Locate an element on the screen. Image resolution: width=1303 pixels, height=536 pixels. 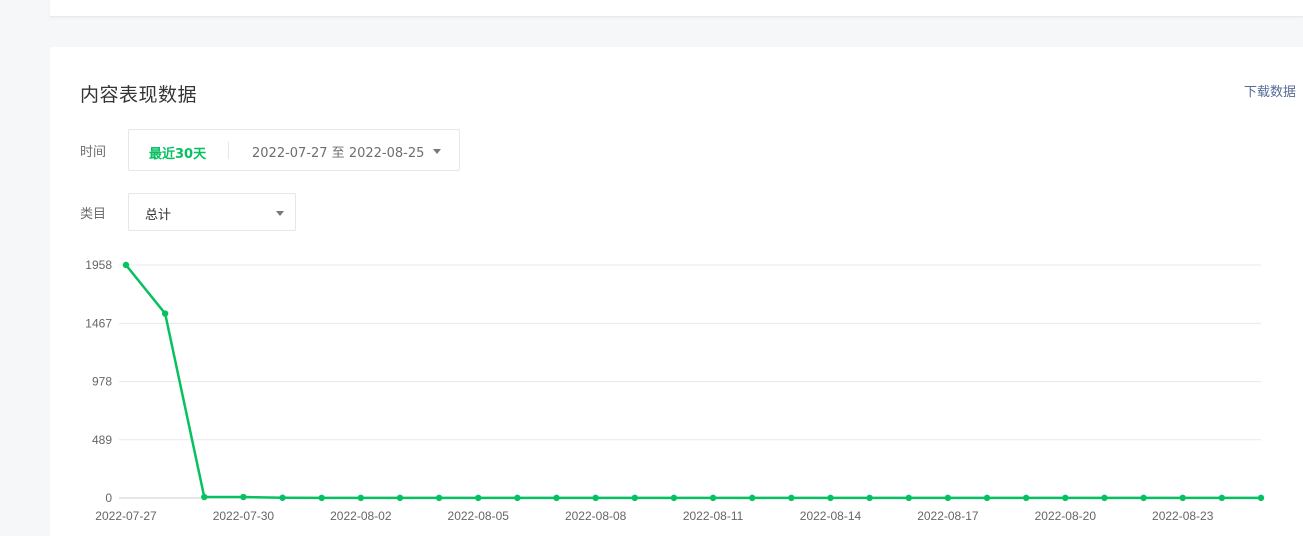
date-range-picker: 最近30天 2022-07-27 至 2022-08-25 is located at coordinates (294, 150).